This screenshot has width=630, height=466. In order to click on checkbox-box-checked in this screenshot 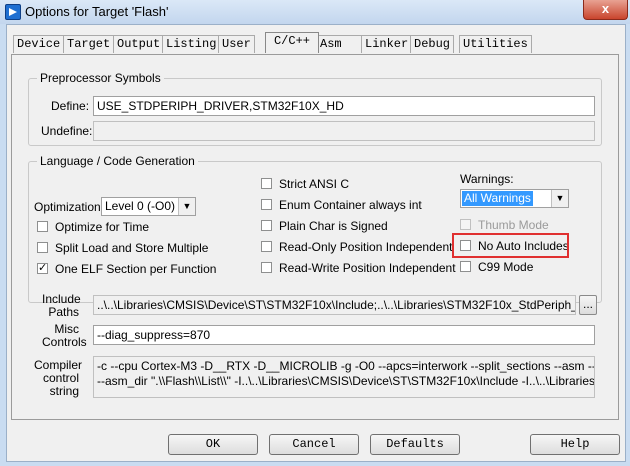, I will do `click(42, 267)`.